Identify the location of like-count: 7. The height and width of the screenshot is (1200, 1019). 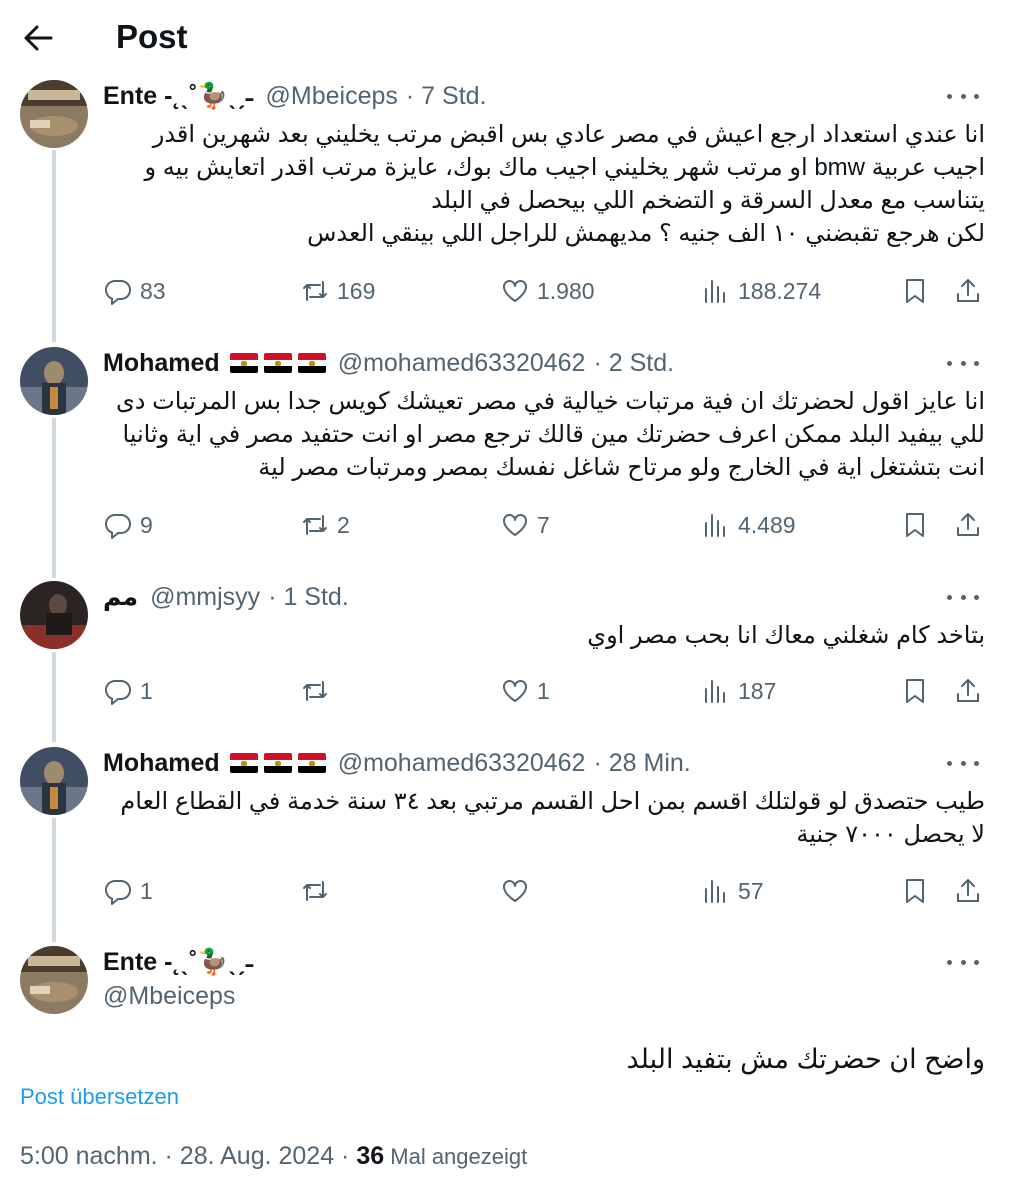
(543, 524).